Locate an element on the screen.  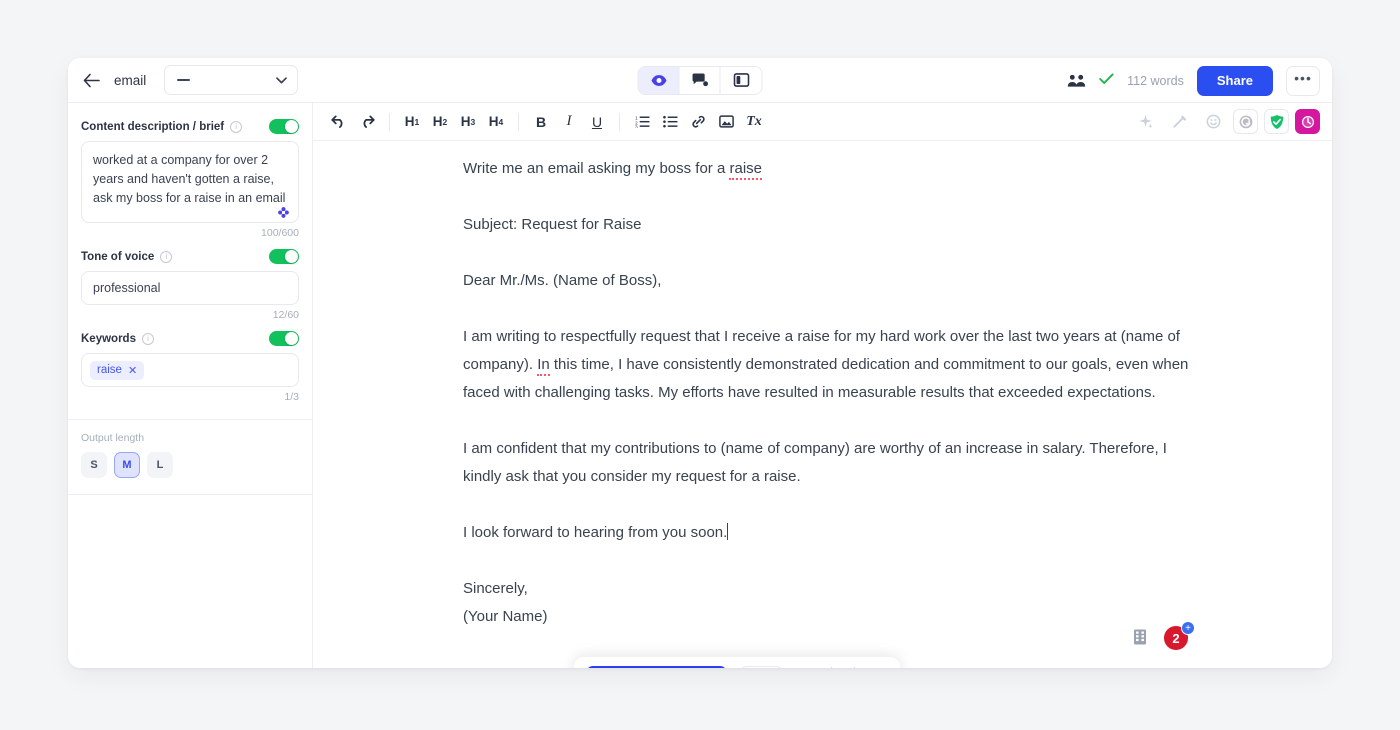
tone-value: professional is located at coordinates (127, 288).